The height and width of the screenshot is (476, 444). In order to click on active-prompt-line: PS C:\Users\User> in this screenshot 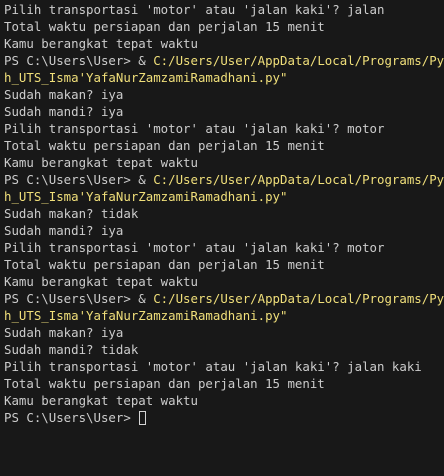, I will do `click(224, 417)`.